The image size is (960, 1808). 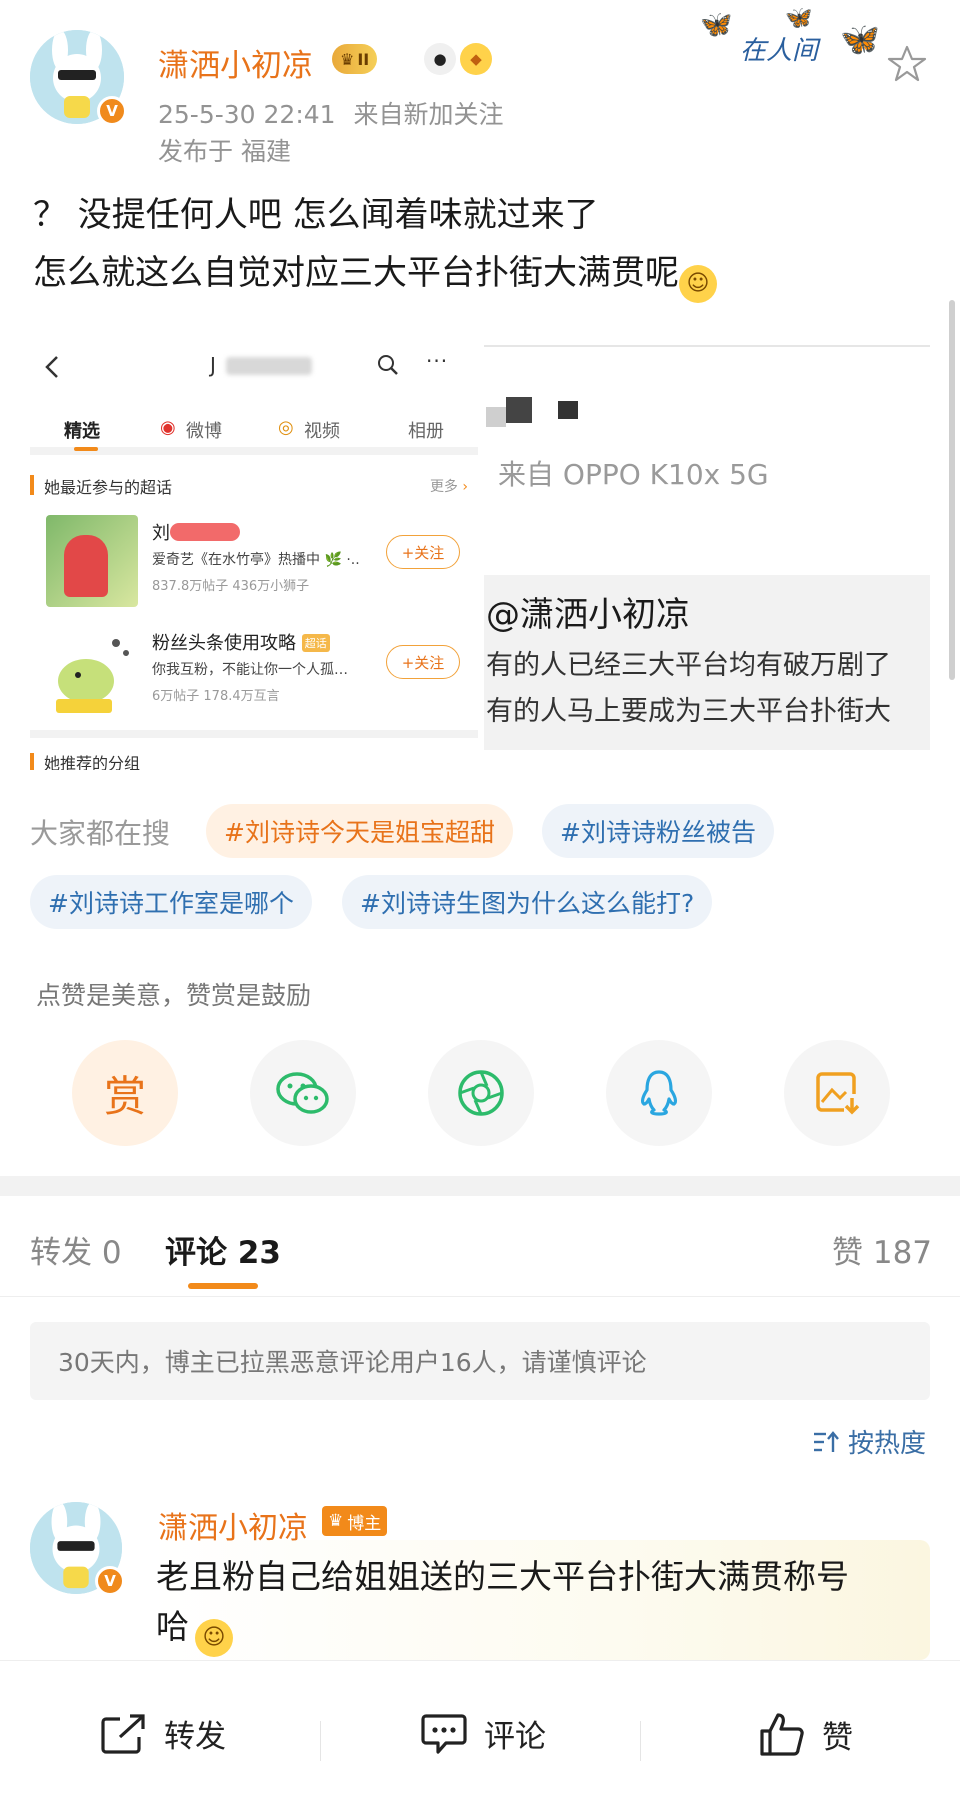 I want to click on quote-box: @潇洒小初凉 有的人已经三大平台均有破万剧了 有的人马上要成为三大平台扑街大, so click(x=707, y=662).